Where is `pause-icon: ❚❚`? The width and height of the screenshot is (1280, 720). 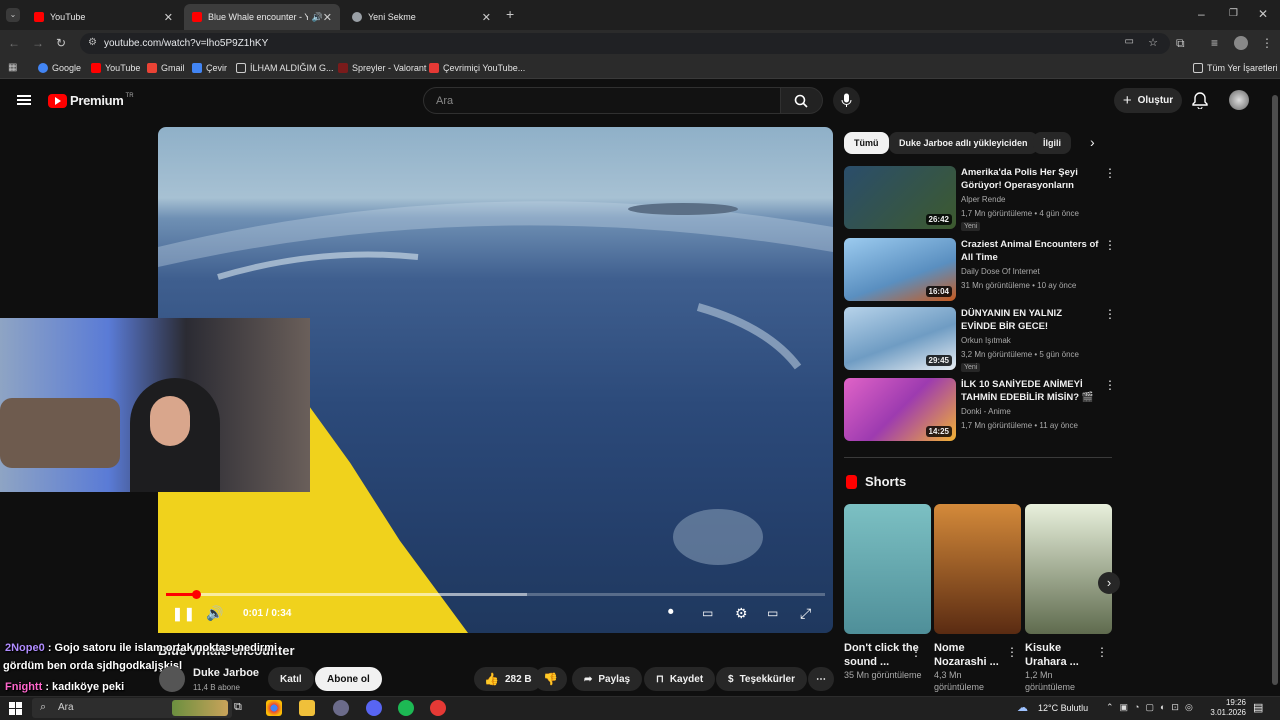
pause-icon: ❚❚ is located at coordinates (184, 614).